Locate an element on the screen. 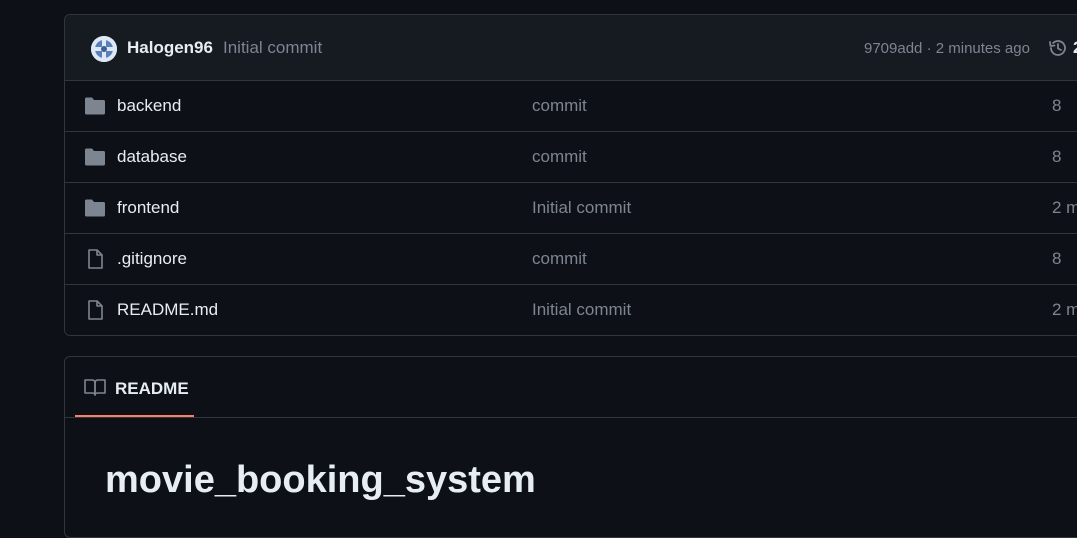  commit-message-link: Initial commit is located at coordinates (272, 48).